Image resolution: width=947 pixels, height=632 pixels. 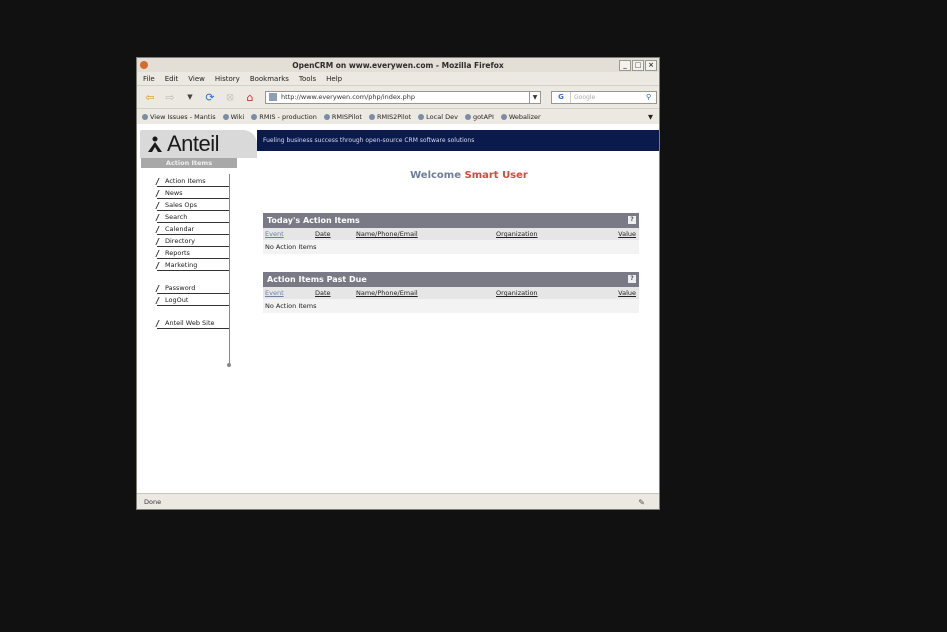 What do you see at coordinates (250, 97) in the screenshot?
I see `home-icon: ⌂` at bounding box center [250, 97].